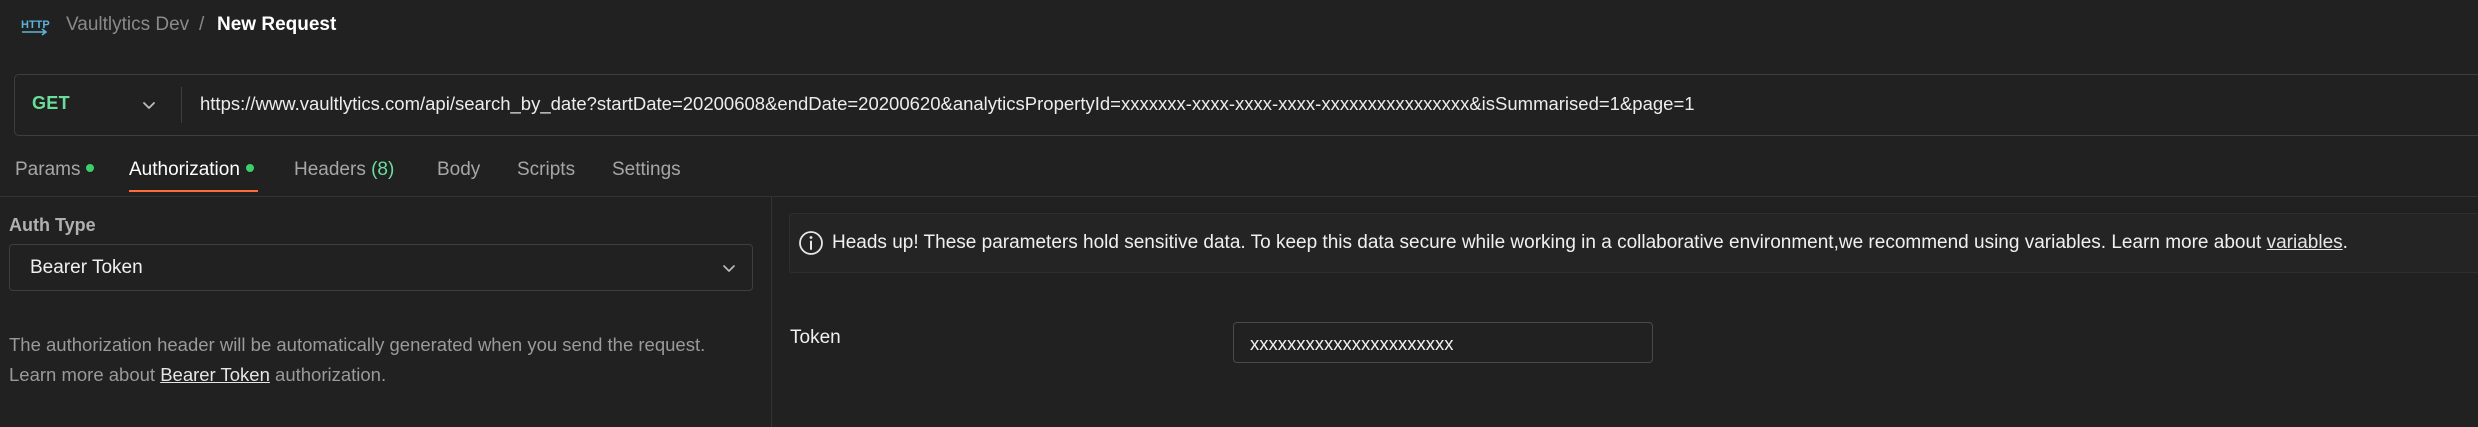 This screenshot has width=2478, height=427. What do you see at coordinates (85, 374) in the screenshot?
I see `auth-description-prefix: Learn more about` at bounding box center [85, 374].